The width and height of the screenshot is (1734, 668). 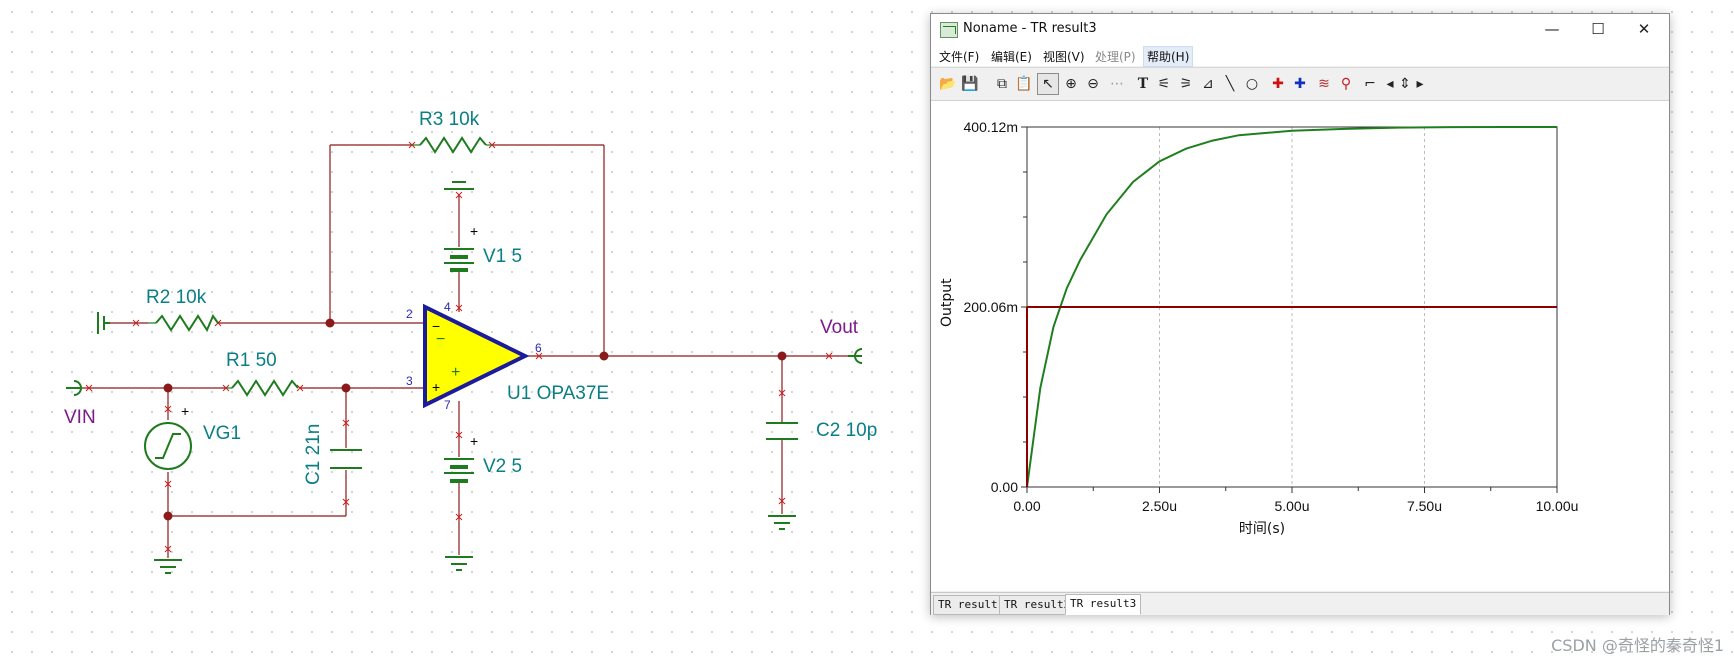 I want to click on pin-6: 6, so click(x=538, y=348).